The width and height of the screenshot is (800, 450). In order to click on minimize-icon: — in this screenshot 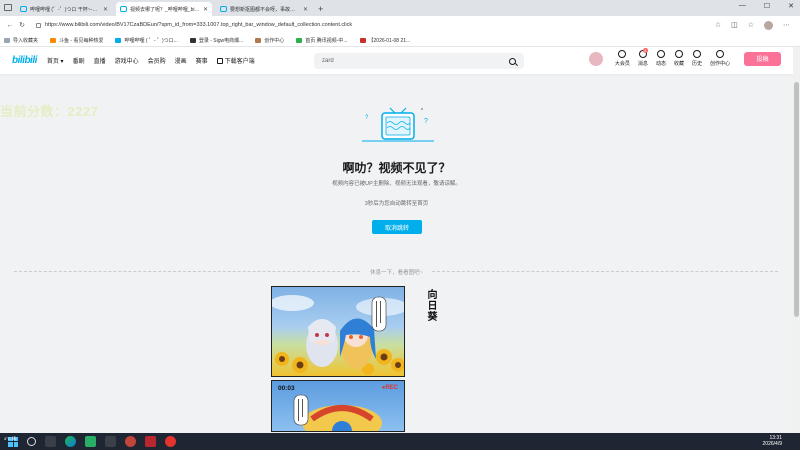, I will do `click(742, 6)`.